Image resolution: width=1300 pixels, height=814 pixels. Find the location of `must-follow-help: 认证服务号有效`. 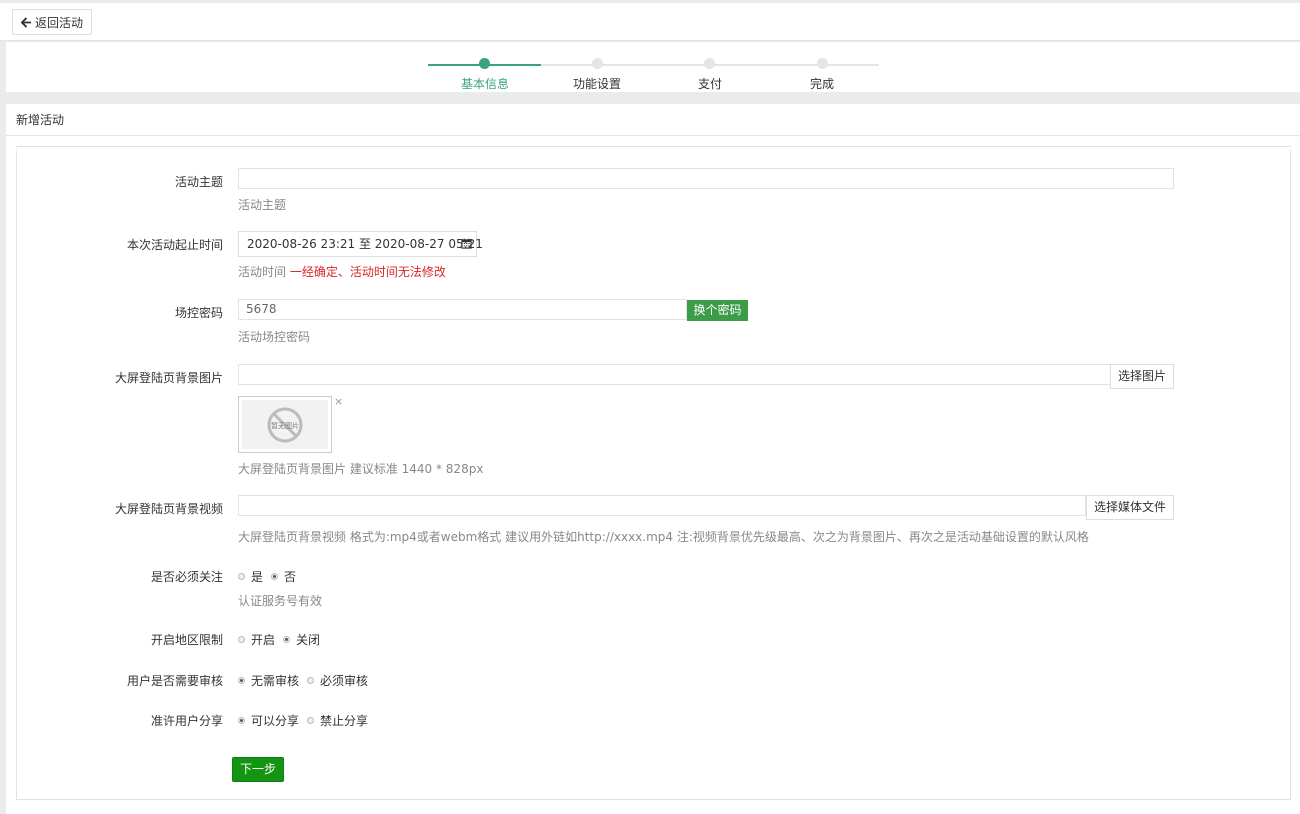

must-follow-help: 认证服务号有效 is located at coordinates (280, 601).